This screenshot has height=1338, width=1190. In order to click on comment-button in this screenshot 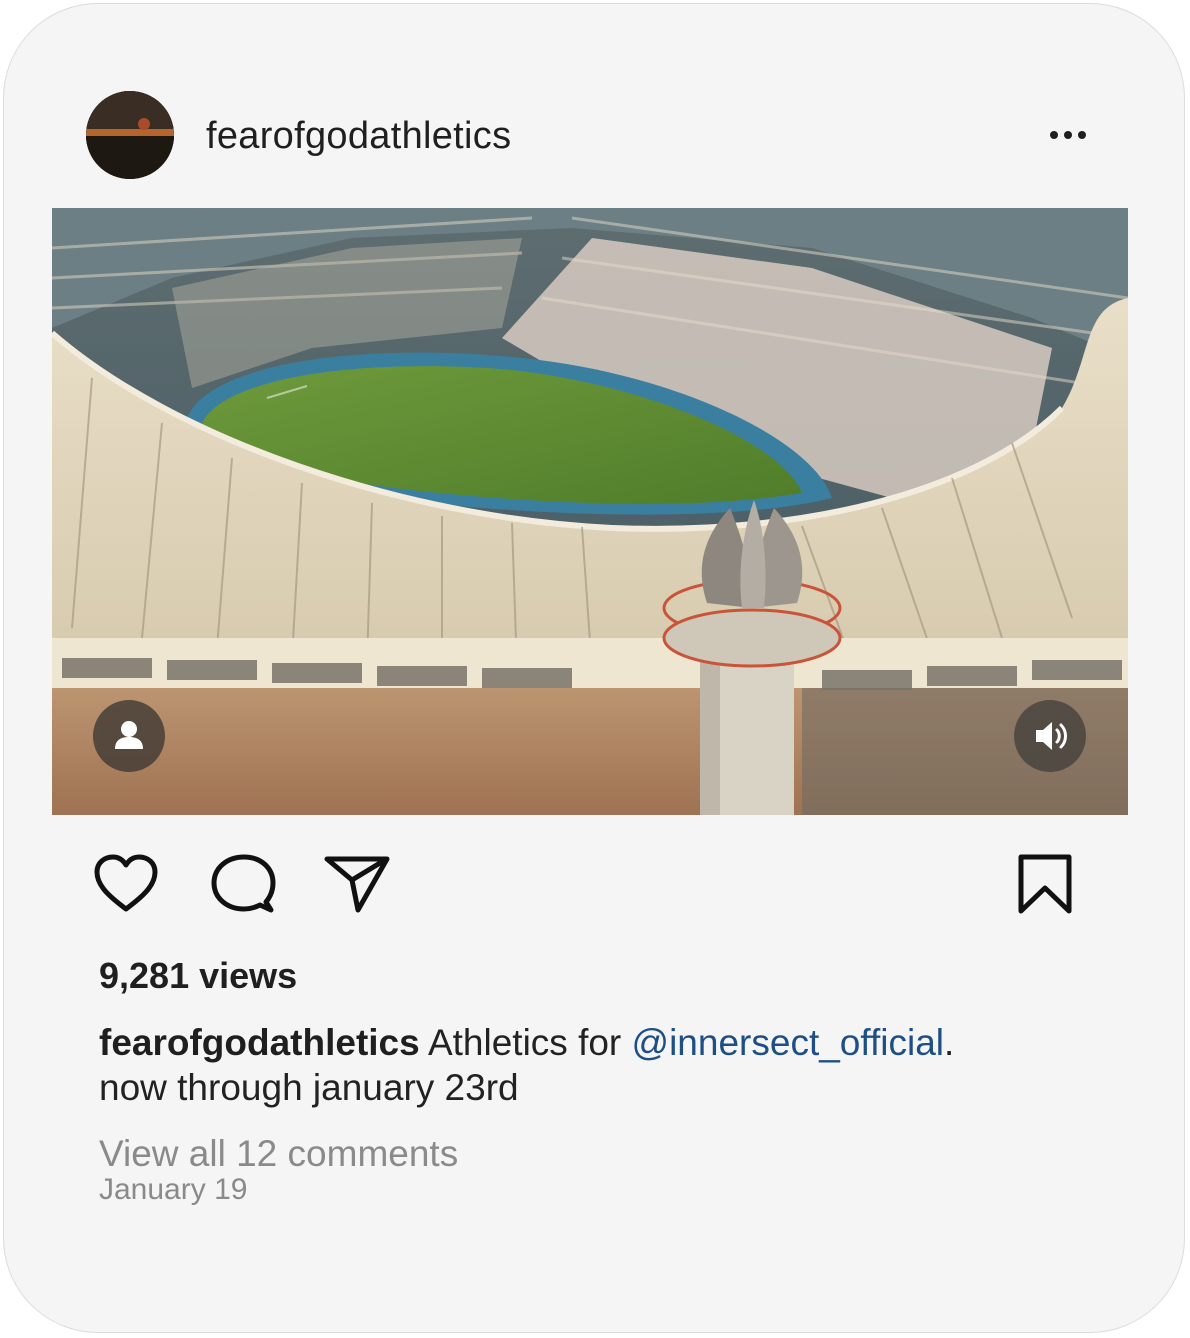, I will do `click(242, 885)`.